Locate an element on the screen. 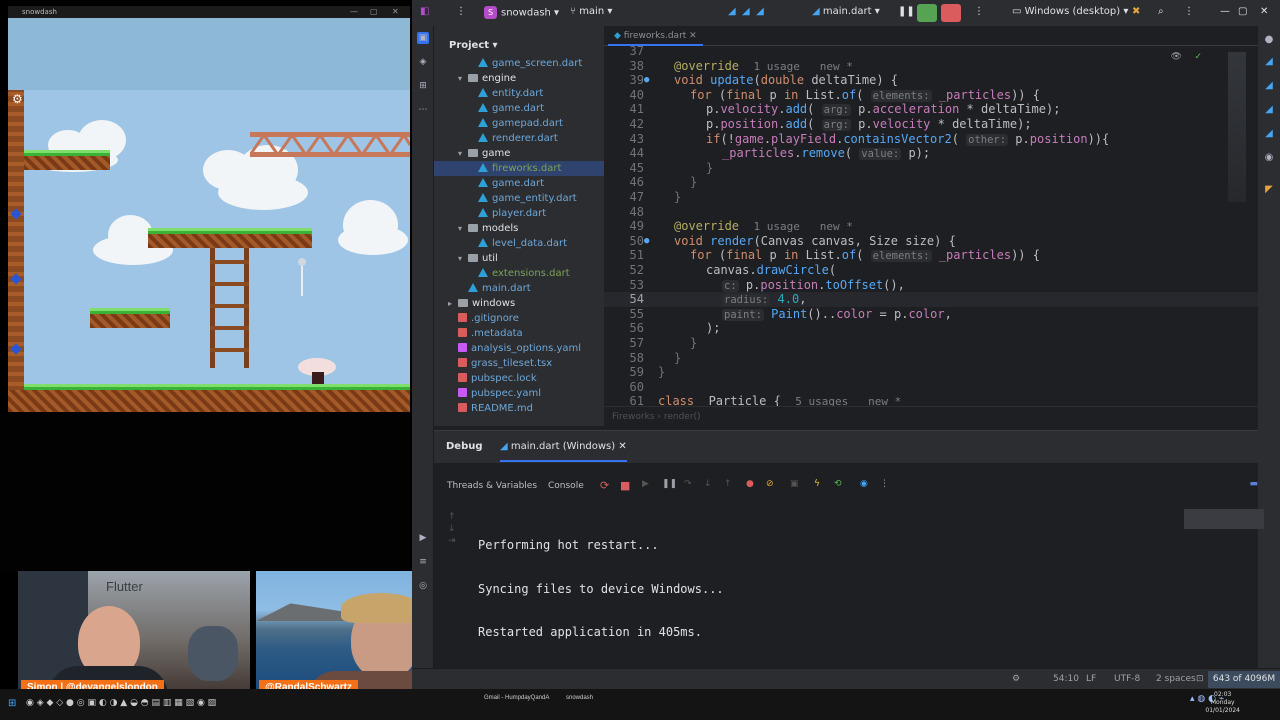 The height and width of the screenshot is (720, 1280). stop-icon: ■ is located at coordinates (625, 485).